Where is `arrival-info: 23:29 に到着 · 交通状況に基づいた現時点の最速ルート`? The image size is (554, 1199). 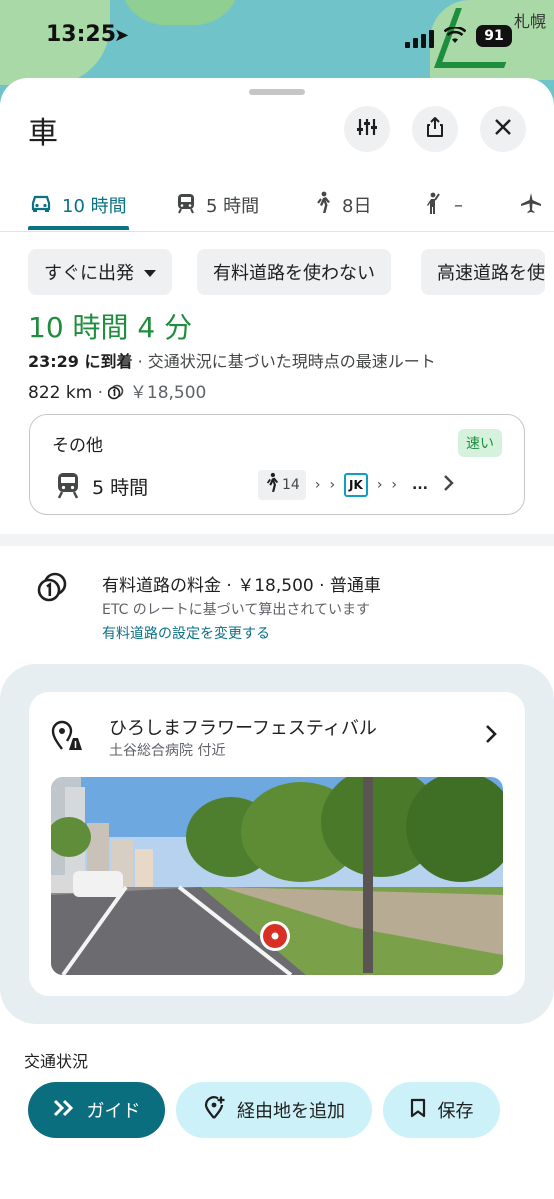
arrival-info: 23:29 に到着 · 交通状況に基づいた現時点の最速ルート is located at coordinates (232, 360).